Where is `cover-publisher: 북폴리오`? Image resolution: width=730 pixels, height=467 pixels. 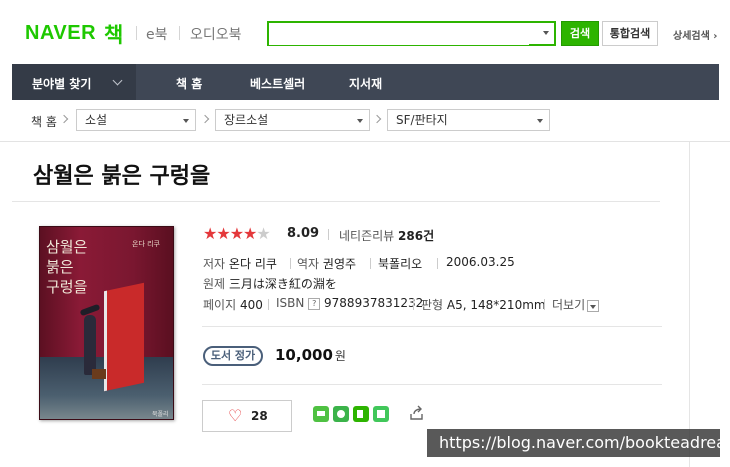
cover-publisher: 북폴리오 is located at coordinates (160, 414).